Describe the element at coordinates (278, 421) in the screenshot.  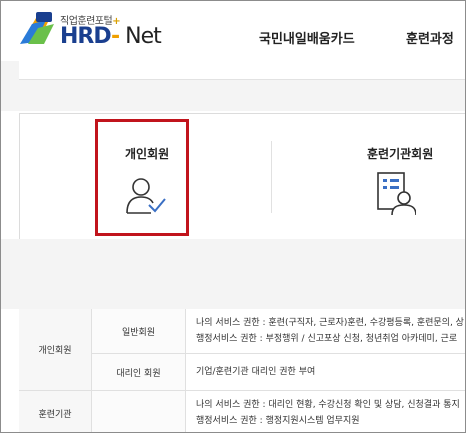
I see `permission-line: 행정서비스 권한 : 행정지원시스템 업무지원` at that location.